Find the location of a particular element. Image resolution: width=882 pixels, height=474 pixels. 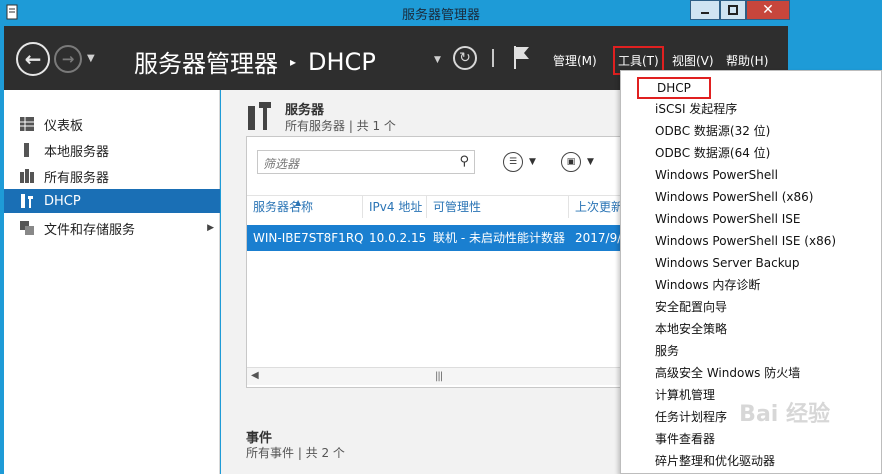

menu-item: 任务计划程序 is located at coordinates (691, 417).